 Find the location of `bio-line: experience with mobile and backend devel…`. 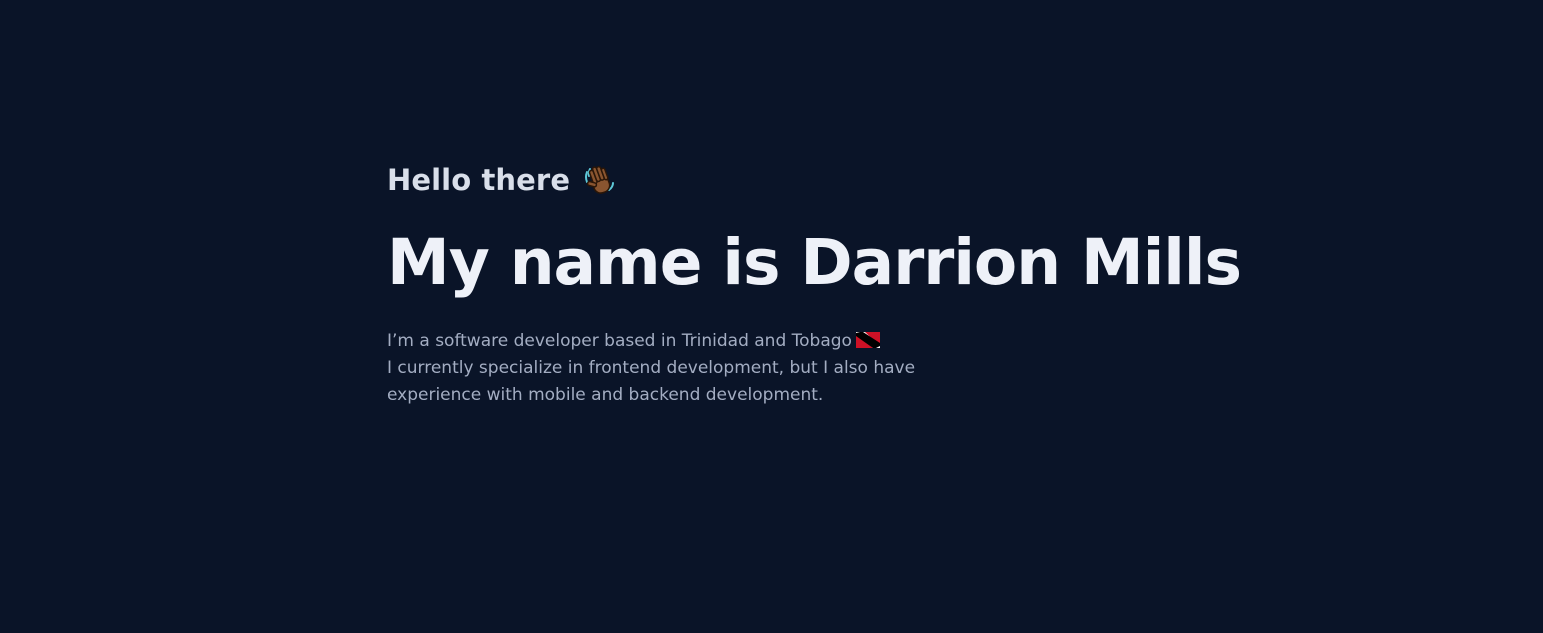

bio-line: experience with mobile and backend devel… is located at coordinates (605, 395).